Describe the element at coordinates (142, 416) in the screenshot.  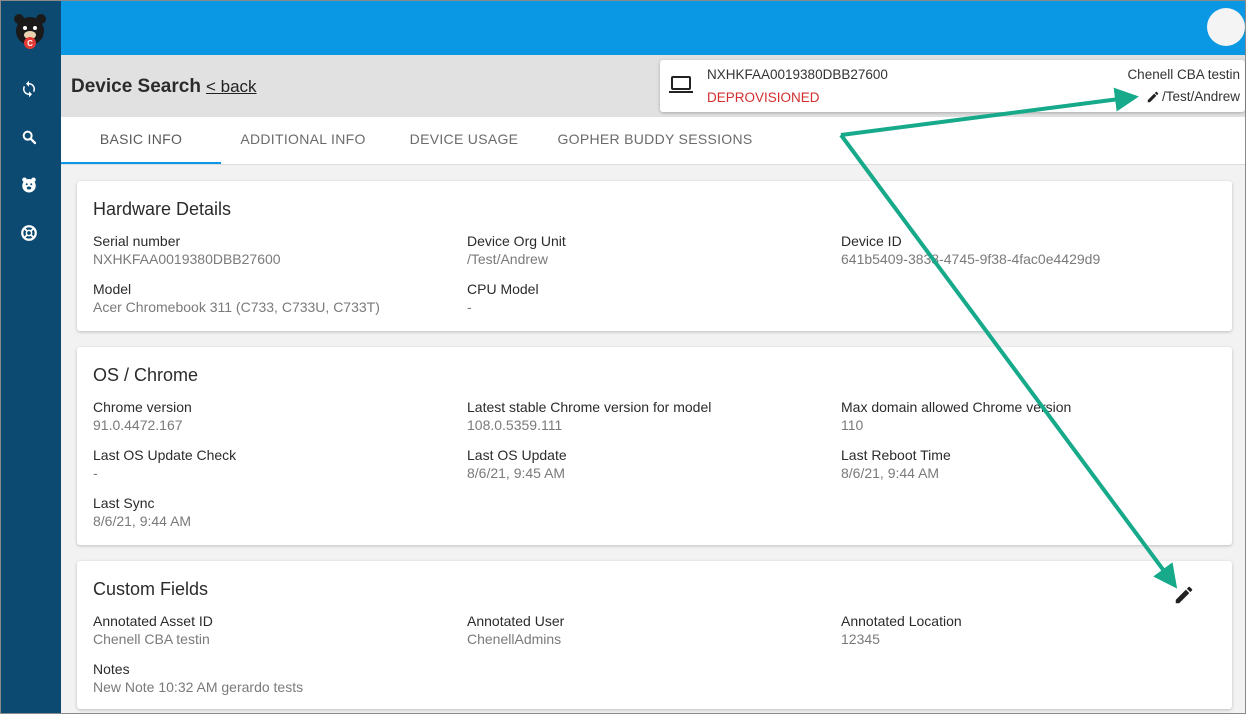
I see `field-chrome-version: Chrome version 91.0.4472.167` at that location.